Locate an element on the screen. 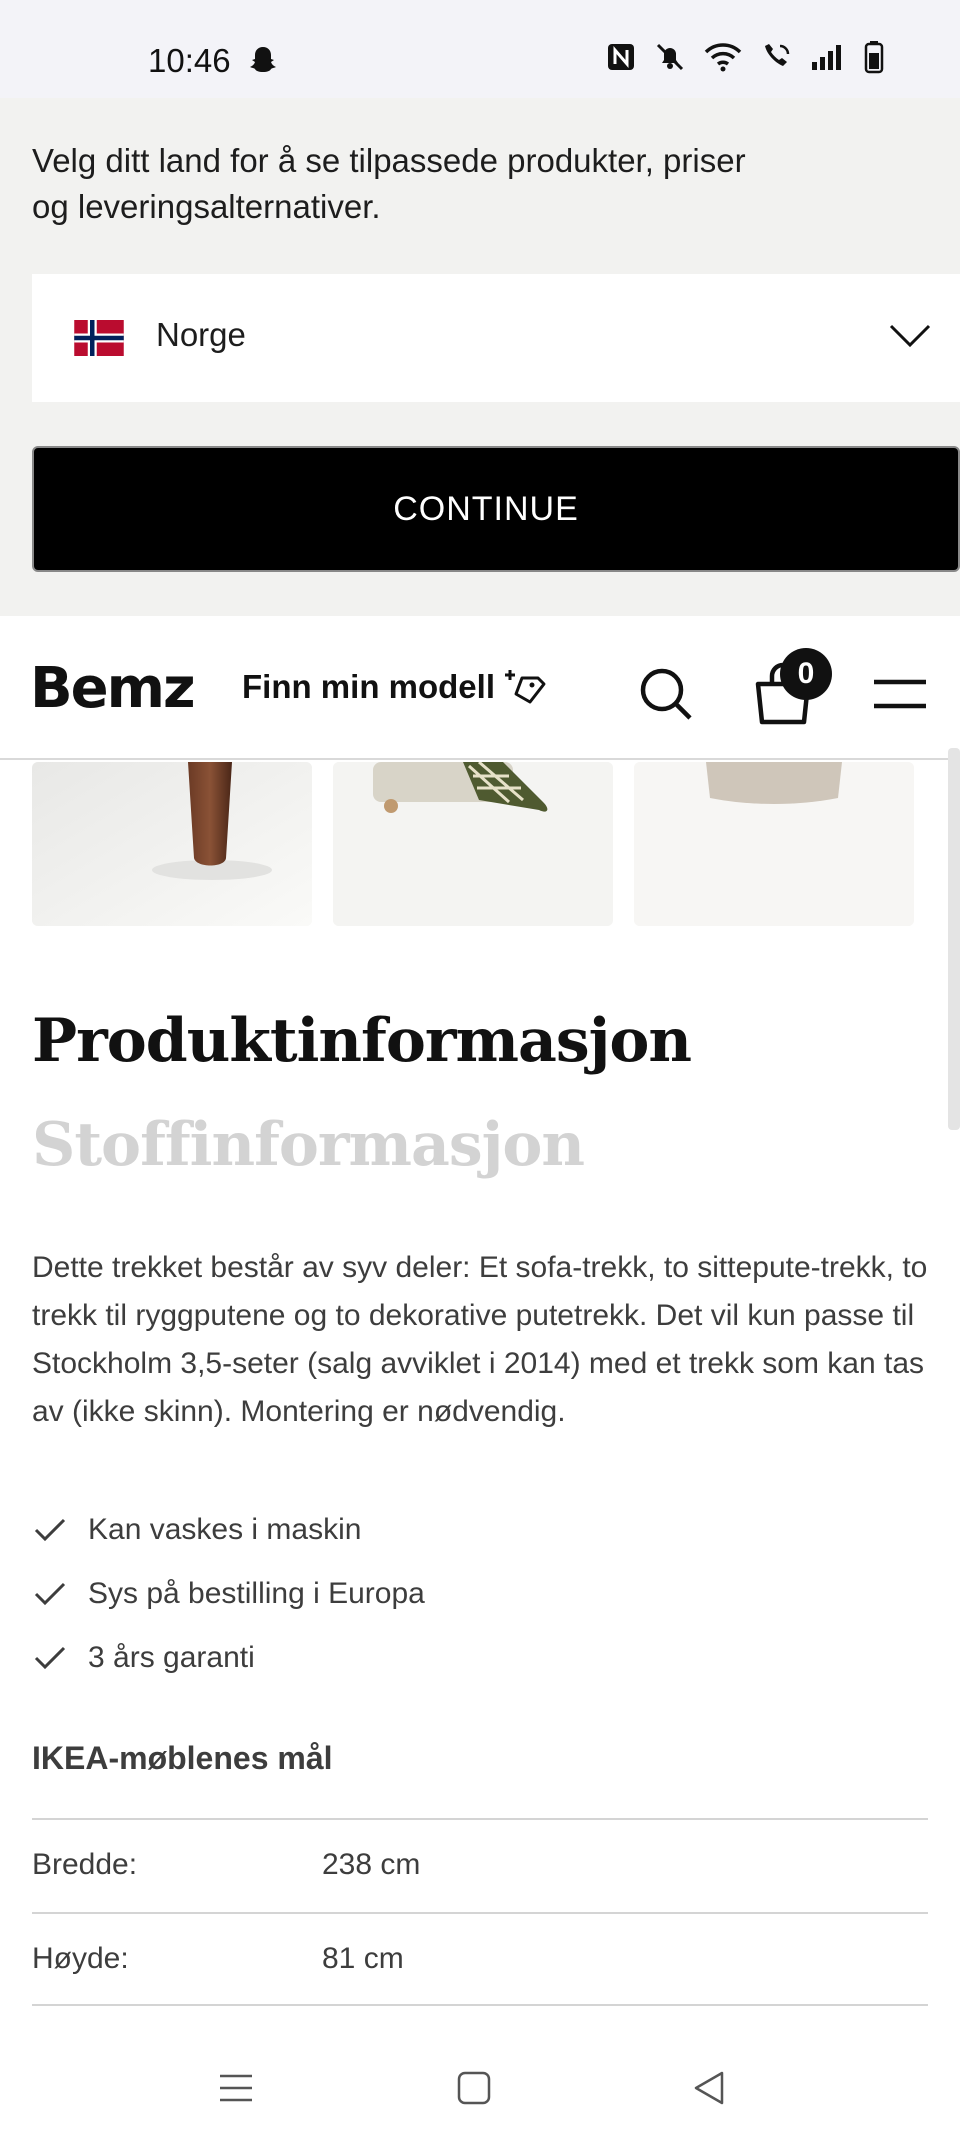 Image resolution: width=960 pixels, height=2144 pixels. bemz-logo: Bemz is located at coordinates (113, 688).